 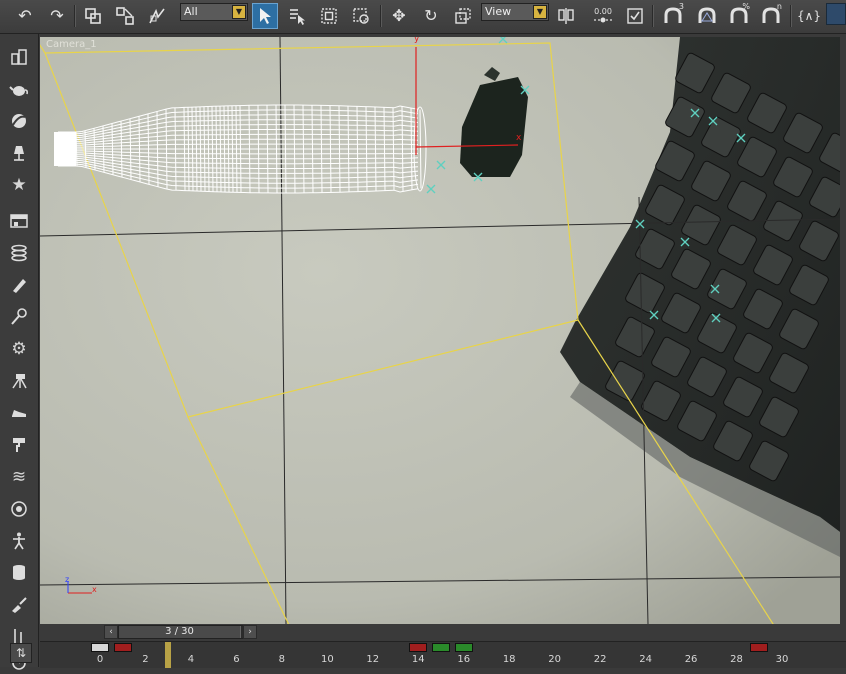 I want to click on axis-tripod: z x, so click(x=84, y=589).